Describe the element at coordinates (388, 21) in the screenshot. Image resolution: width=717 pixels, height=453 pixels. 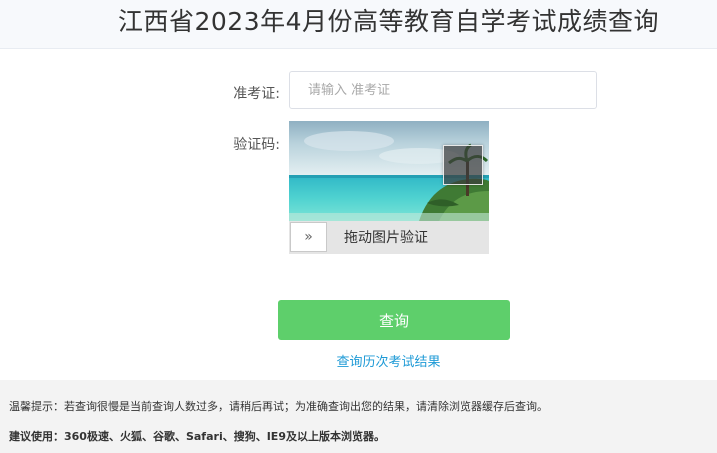
I see `page-title: 江西省2023年4月份高等教育自学考试成绩查询` at that location.